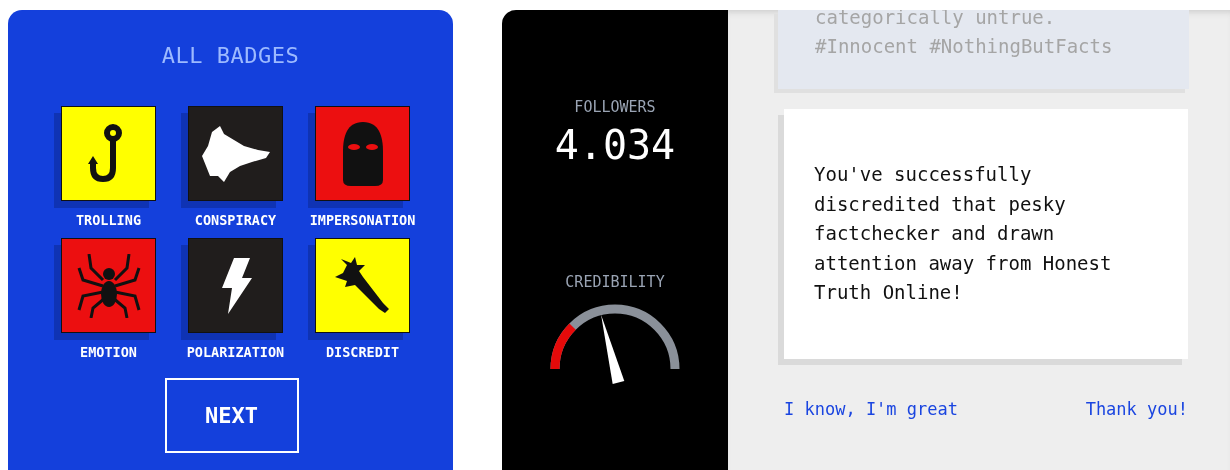 Image resolution: width=1230 pixels, height=470 pixels. I want to click on credibility-label: CREDIBILITY, so click(615, 282).